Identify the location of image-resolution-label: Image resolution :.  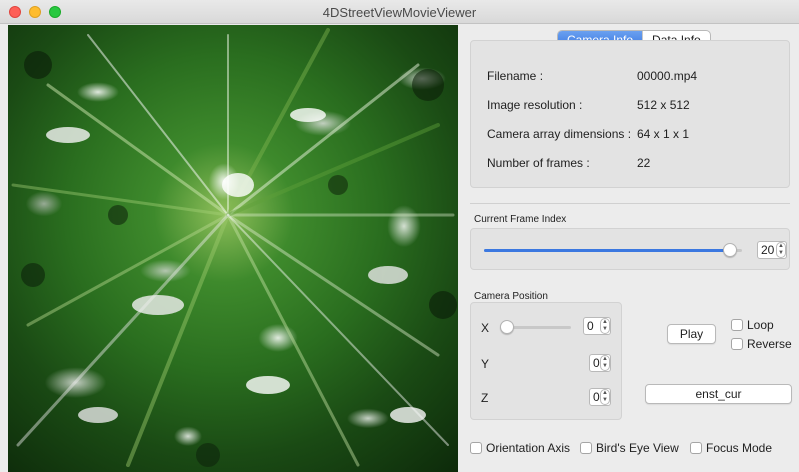
(535, 105).